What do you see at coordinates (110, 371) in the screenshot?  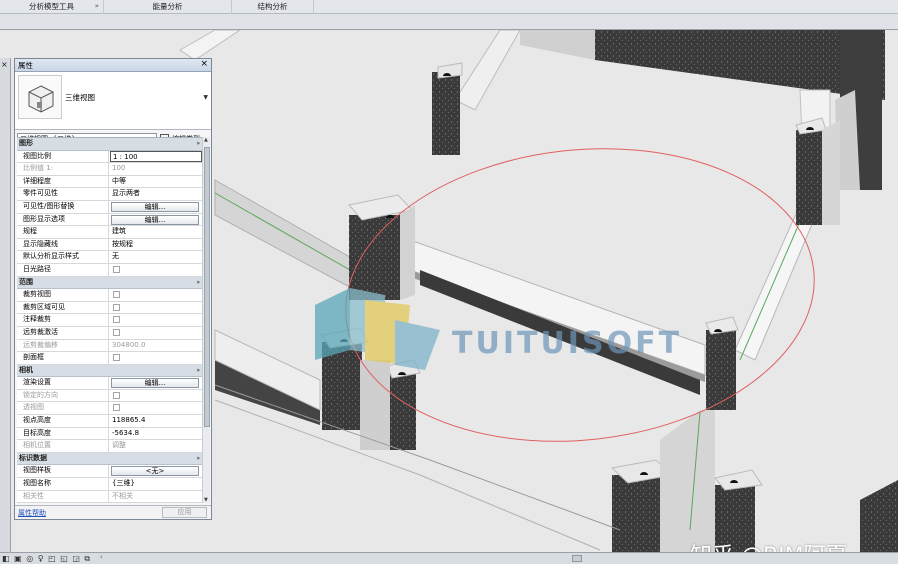 I see `properties-section-header: 相机 »` at bounding box center [110, 371].